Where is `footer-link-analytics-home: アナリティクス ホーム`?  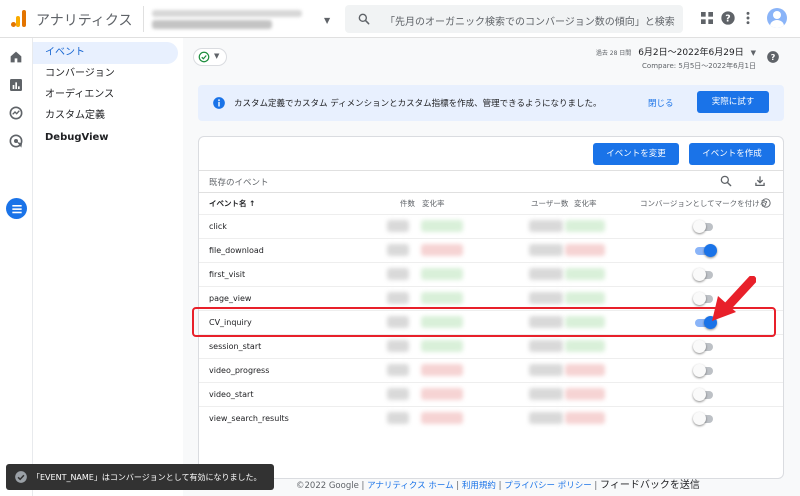
footer-link-analytics-home: アナリティクス ホーム is located at coordinates (410, 486).